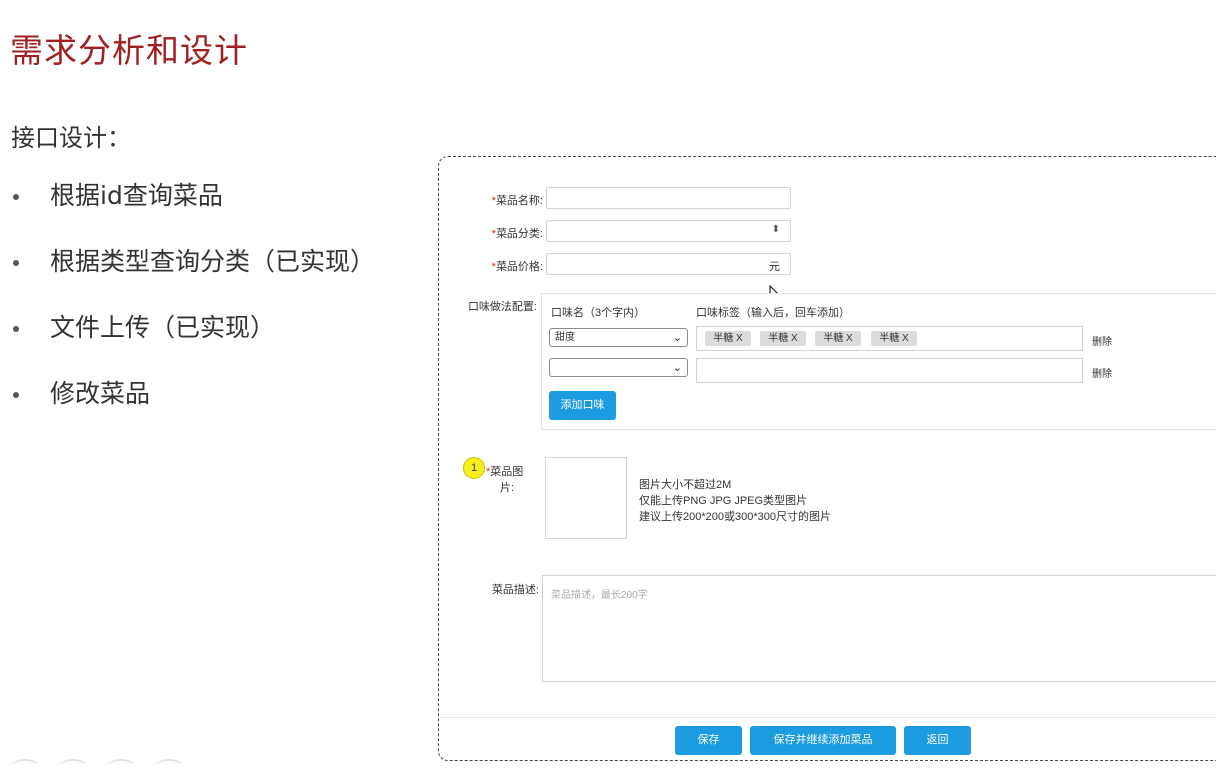 The width and height of the screenshot is (1216, 777). I want to click on image-hint: 图片大小不超过2M, so click(685, 485).